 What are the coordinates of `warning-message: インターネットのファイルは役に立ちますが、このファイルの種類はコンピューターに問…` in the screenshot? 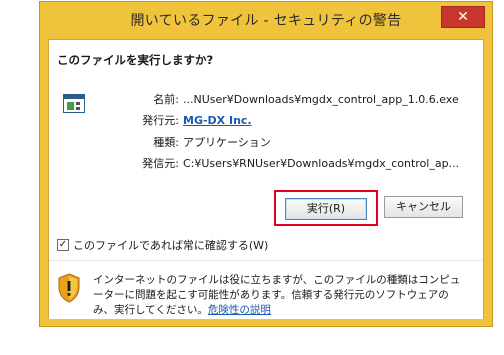 It's located at (280, 295).